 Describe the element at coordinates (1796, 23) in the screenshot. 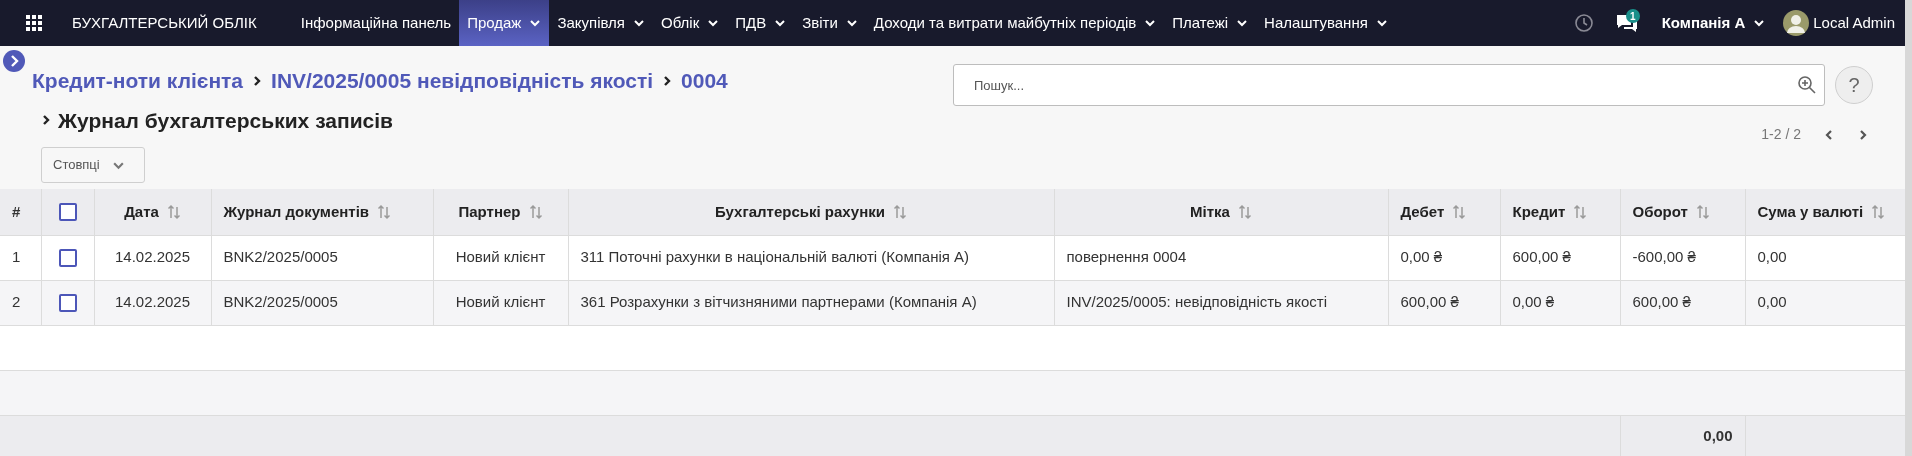

I see `avatar-icon` at that location.